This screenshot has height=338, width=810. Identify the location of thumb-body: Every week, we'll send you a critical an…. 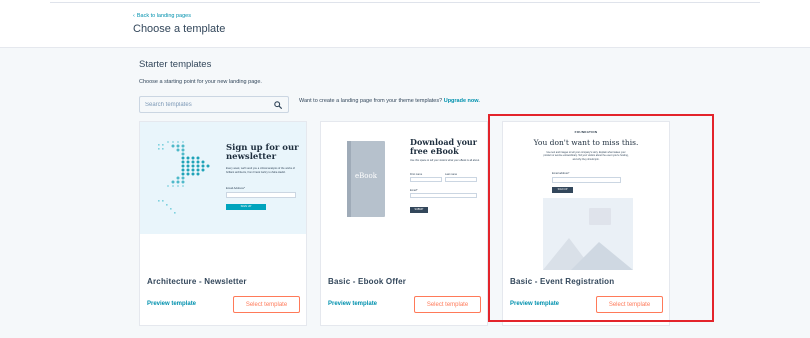
(260, 170).